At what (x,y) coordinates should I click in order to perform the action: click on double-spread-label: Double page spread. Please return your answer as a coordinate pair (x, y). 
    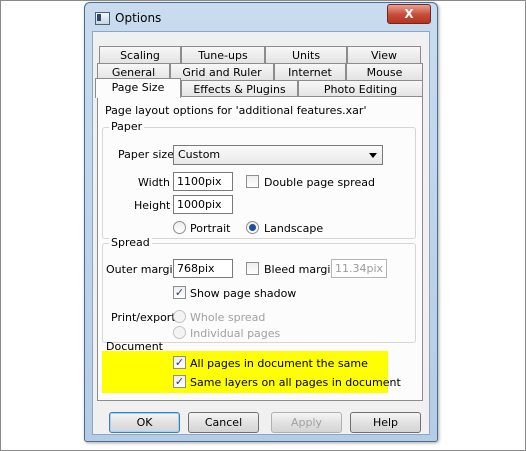
    Looking at the image, I should click on (319, 182).